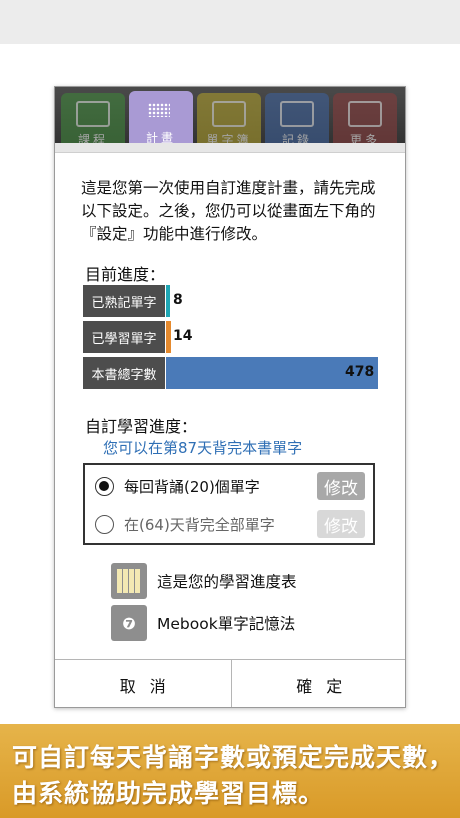  What do you see at coordinates (124, 301) in the screenshot?
I see `bar-label: 已熟記單字` at bounding box center [124, 301].